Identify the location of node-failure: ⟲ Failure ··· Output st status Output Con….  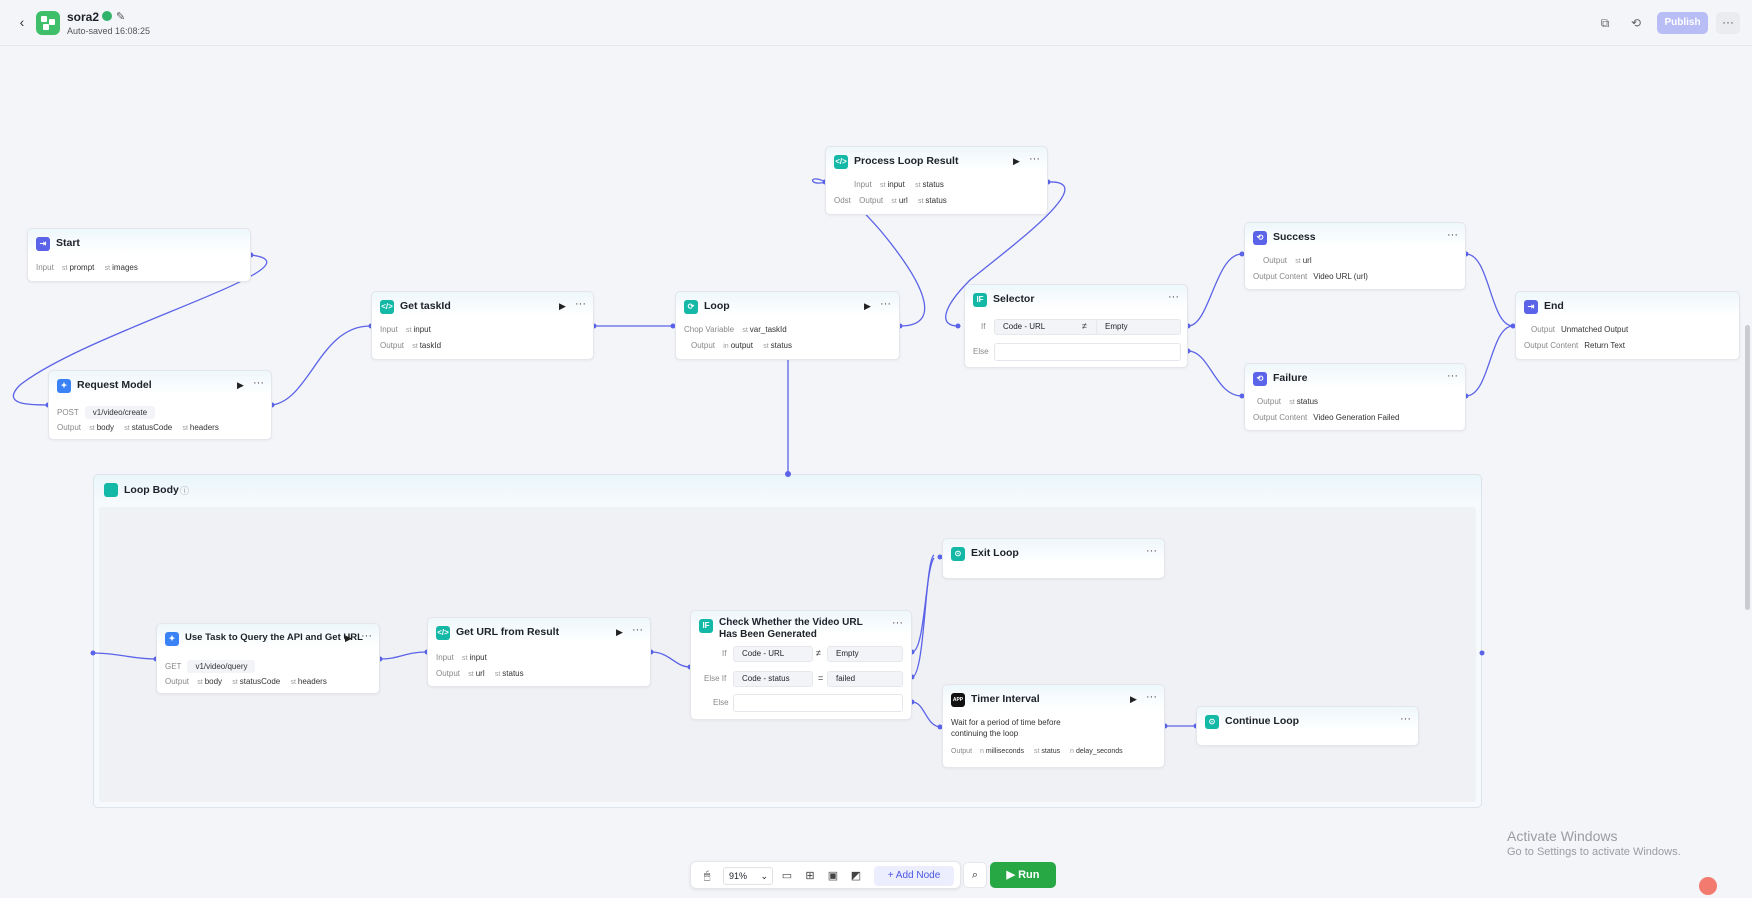
(1355, 397).